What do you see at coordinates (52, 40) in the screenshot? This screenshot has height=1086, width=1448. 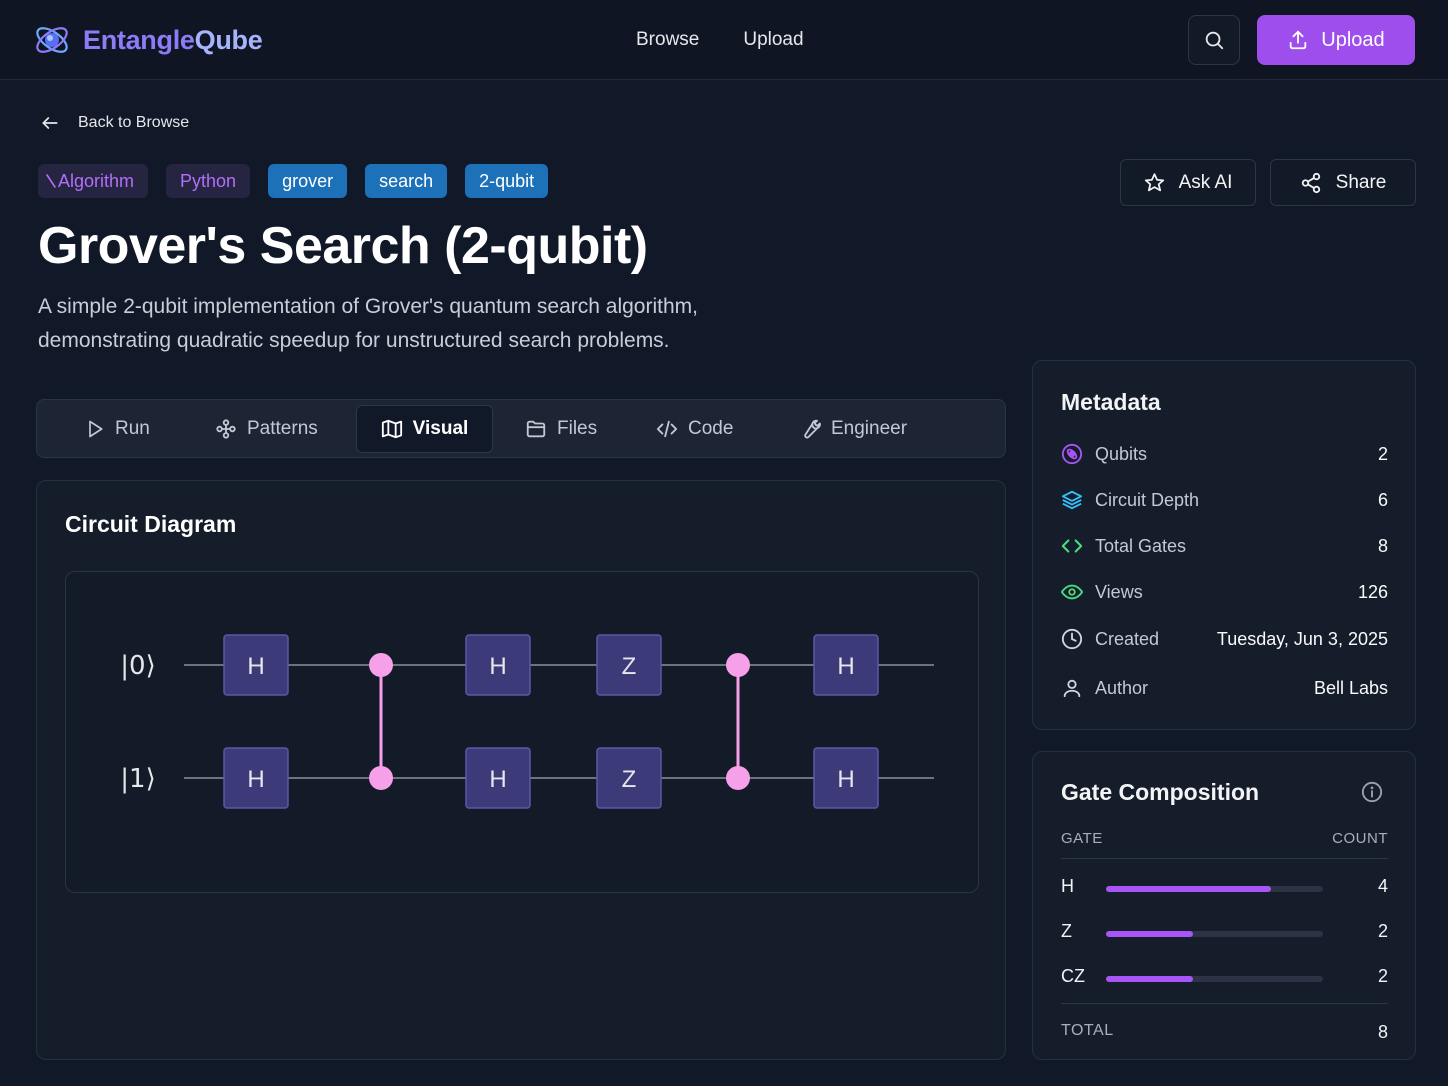 I see `logo-mark-icon` at bounding box center [52, 40].